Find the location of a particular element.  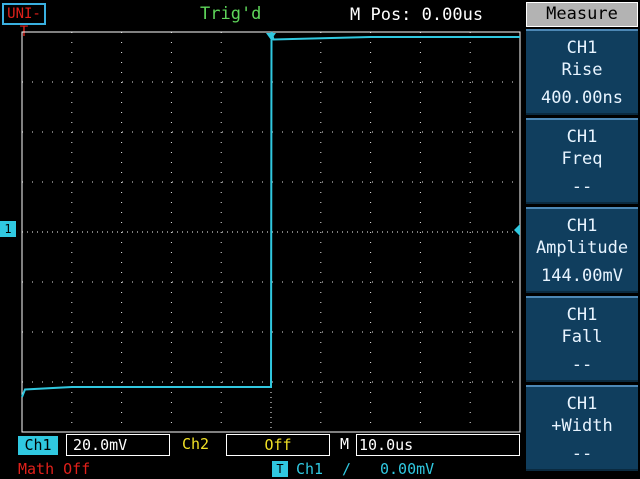

measure-slot-4: CH1 Fall -- is located at coordinates (582, 339).